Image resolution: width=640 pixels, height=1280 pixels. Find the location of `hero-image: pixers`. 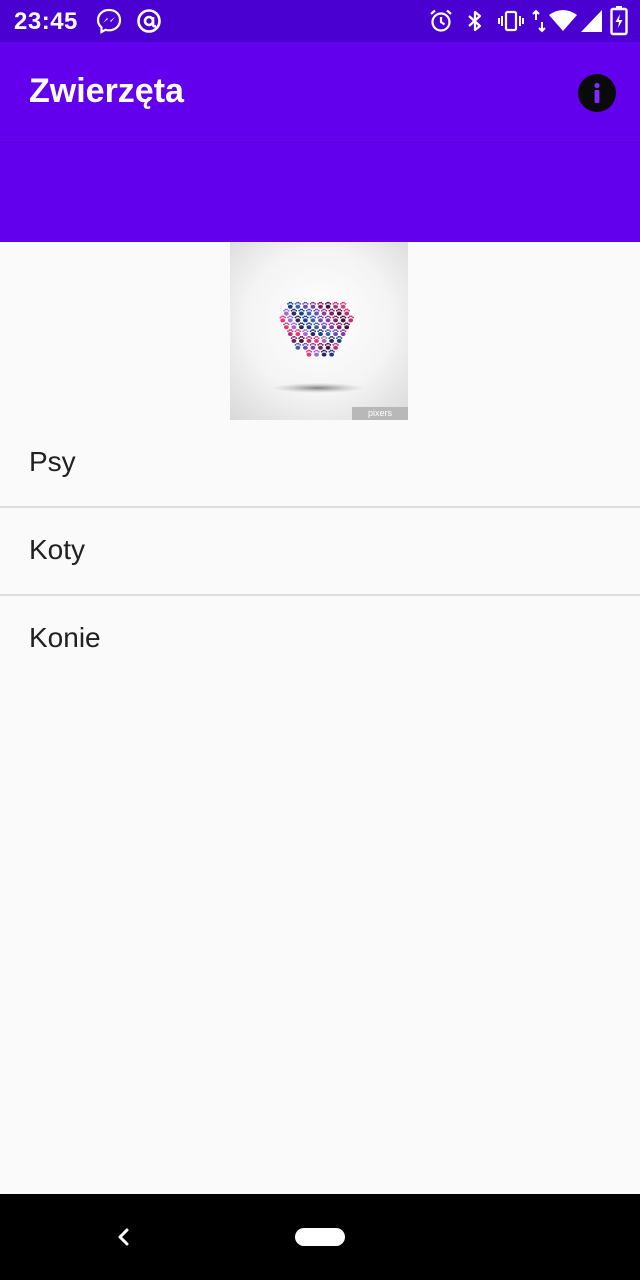

hero-image: pixers is located at coordinates (319, 331).